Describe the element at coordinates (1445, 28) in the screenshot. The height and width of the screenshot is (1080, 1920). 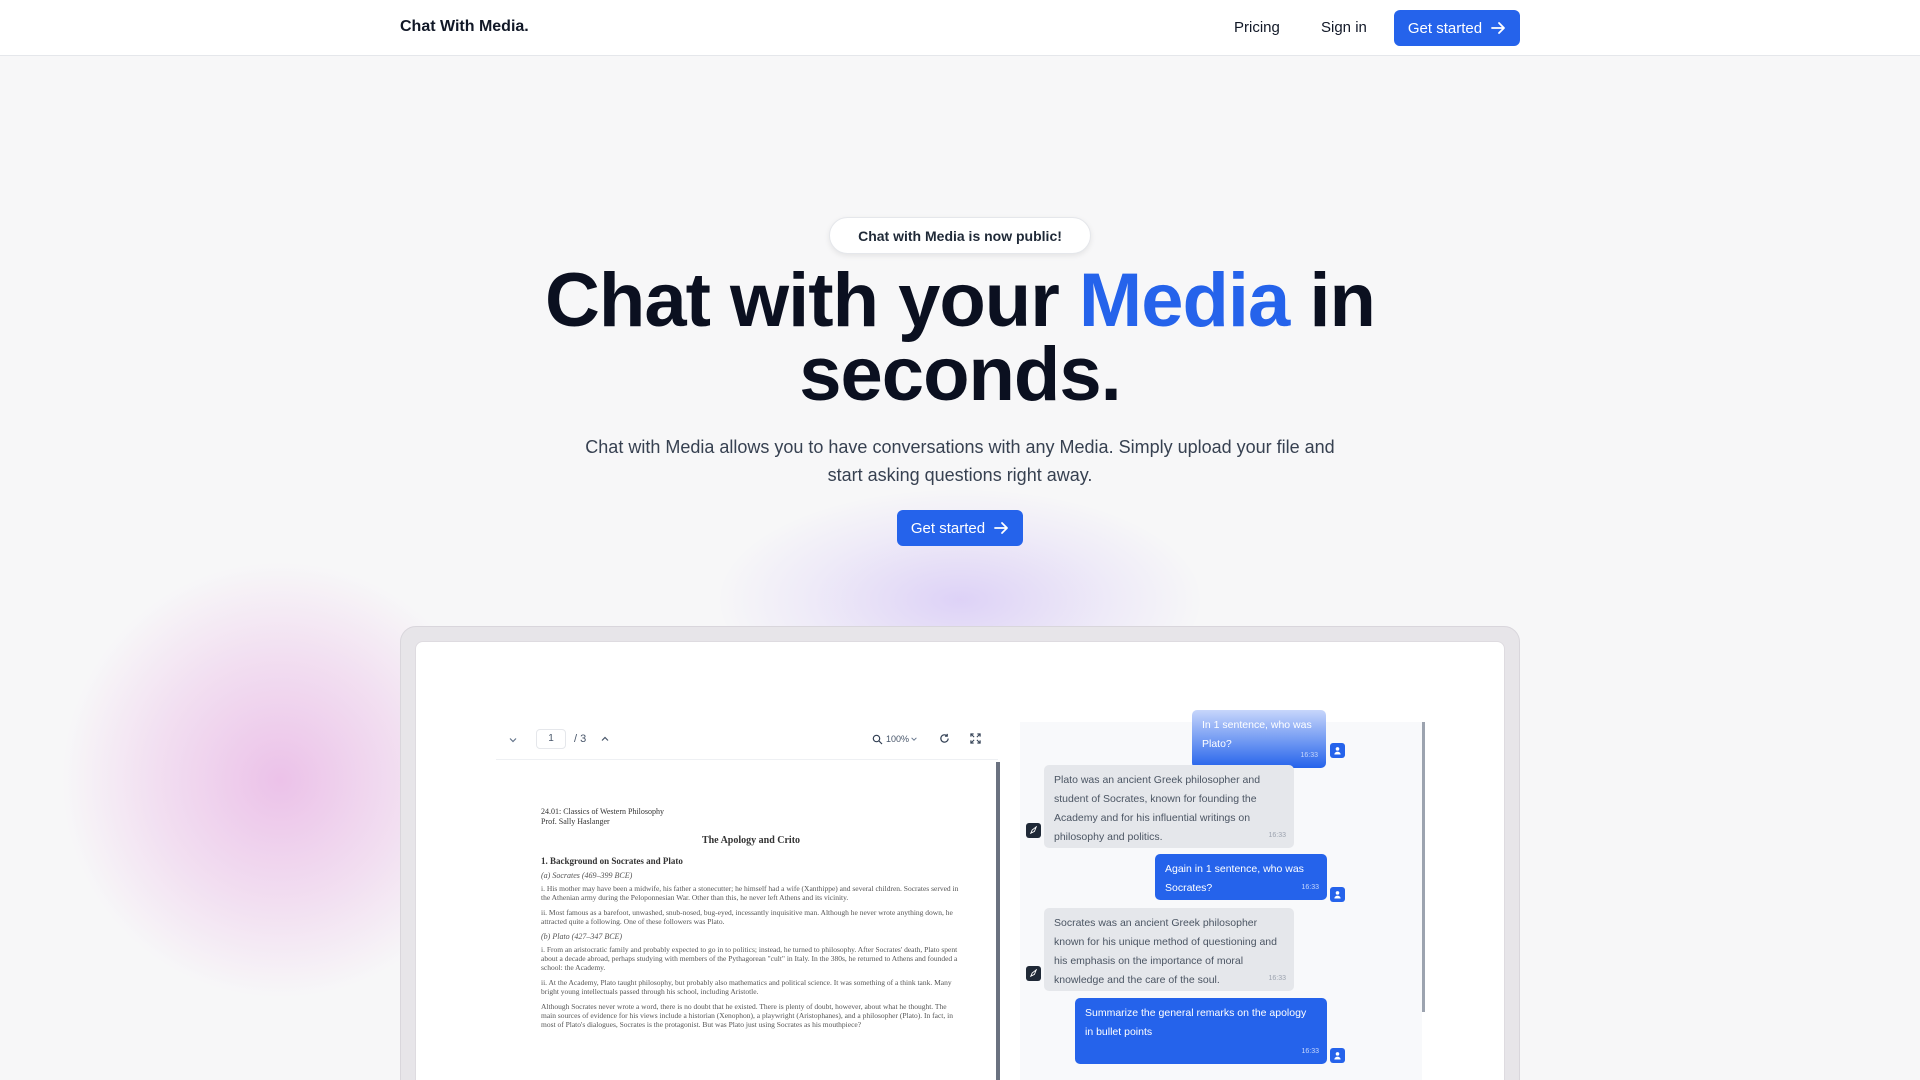
I see `nav-get-started-label: Get started` at that location.